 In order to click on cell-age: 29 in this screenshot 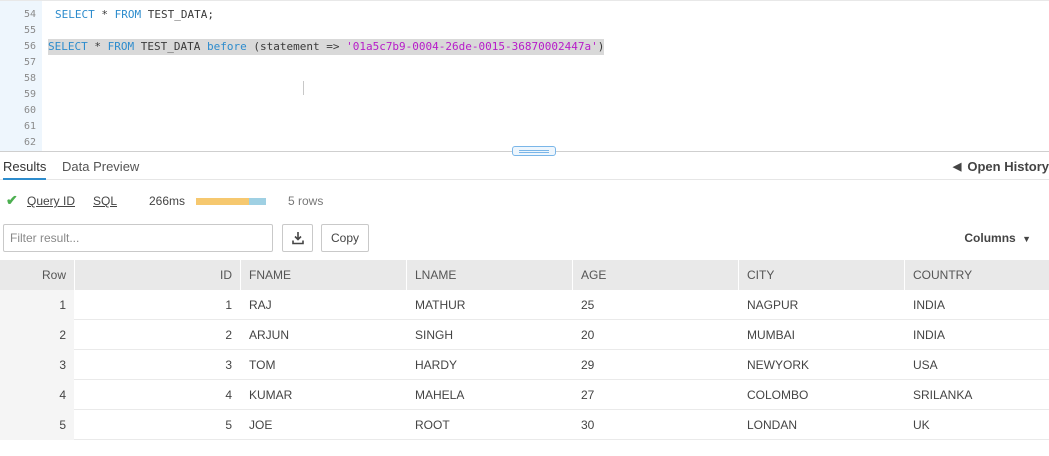, I will do `click(656, 365)`.